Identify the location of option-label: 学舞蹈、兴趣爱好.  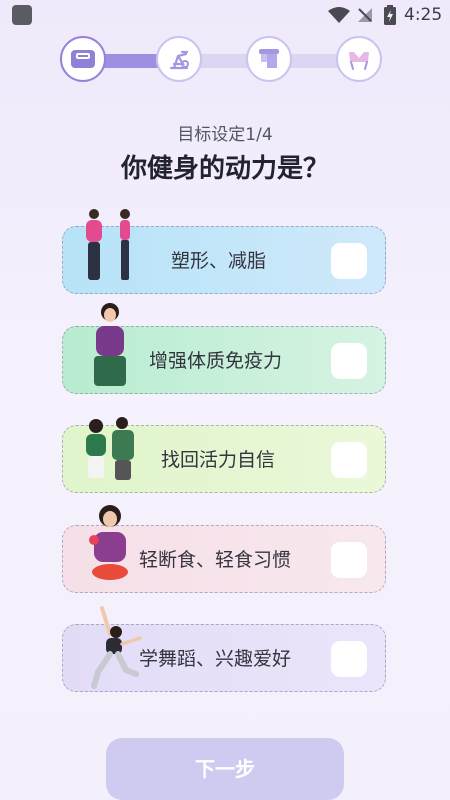
(215, 659).